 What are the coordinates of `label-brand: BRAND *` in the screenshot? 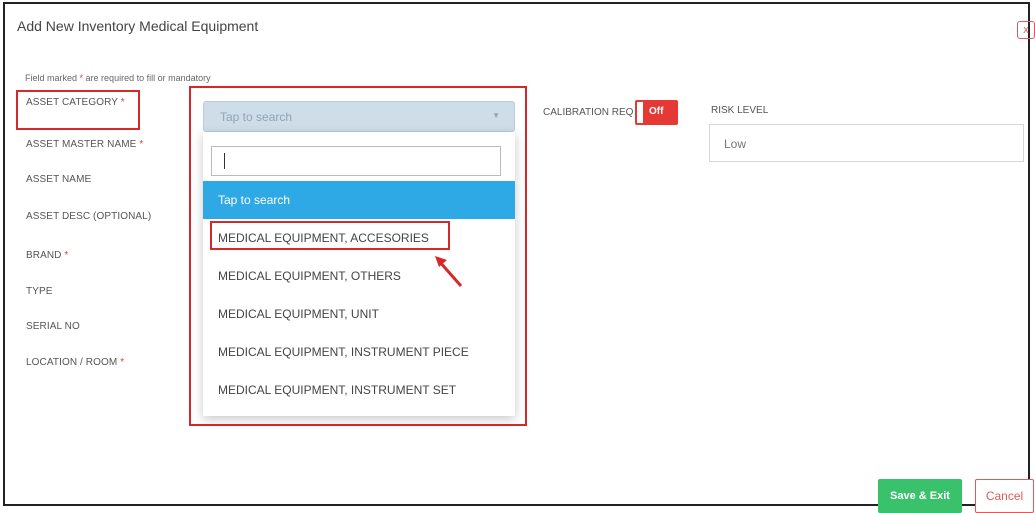 It's located at (47, 255).